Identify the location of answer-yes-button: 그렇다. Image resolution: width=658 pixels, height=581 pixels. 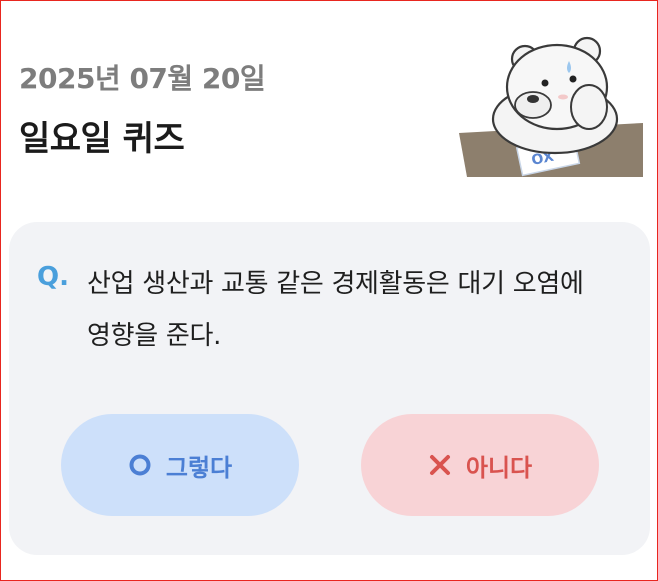
(180, 465).